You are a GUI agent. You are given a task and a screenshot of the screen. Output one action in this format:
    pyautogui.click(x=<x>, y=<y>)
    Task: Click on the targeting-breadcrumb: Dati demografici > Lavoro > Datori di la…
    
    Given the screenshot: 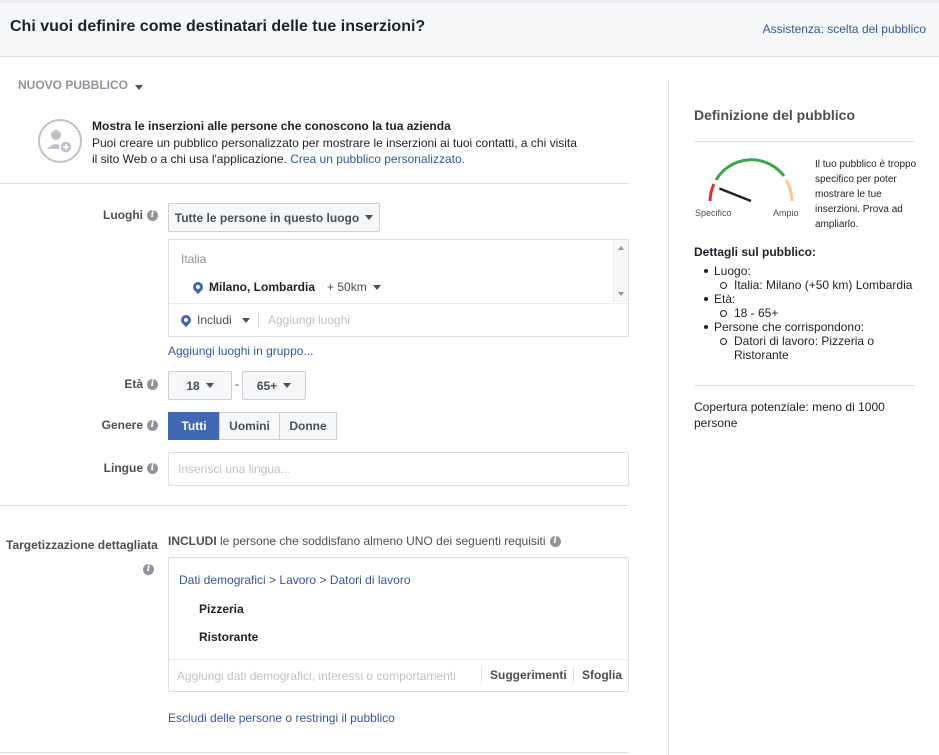 What is the action you would take?
    pyautogui.click(x=295, y=580)
    